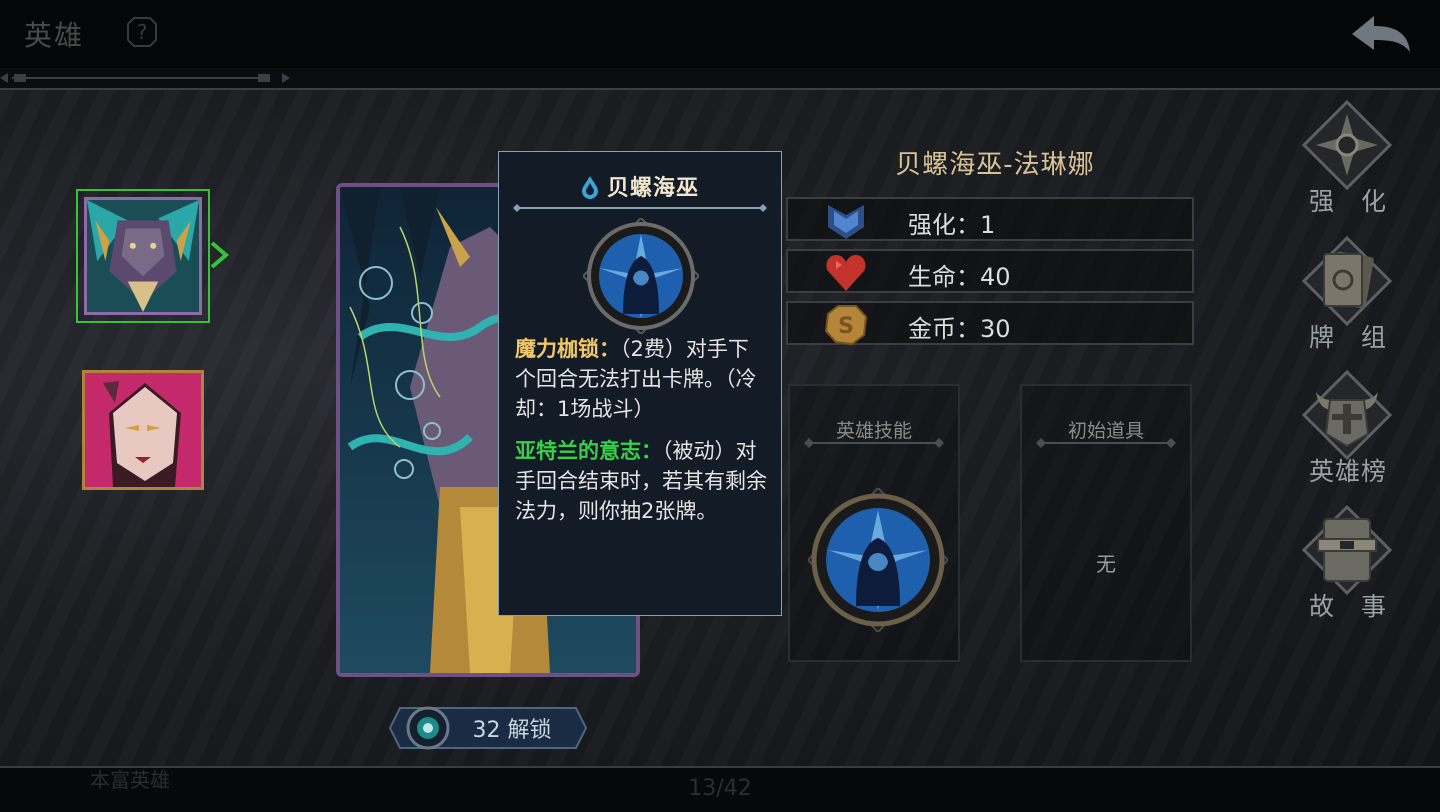 This screenshot has height=812, width=1440. What do you see at coordinates (652, 188) in the screenshot?
I see `tooltip-title: 贝螺海巫` at bounding box center [652, 188].